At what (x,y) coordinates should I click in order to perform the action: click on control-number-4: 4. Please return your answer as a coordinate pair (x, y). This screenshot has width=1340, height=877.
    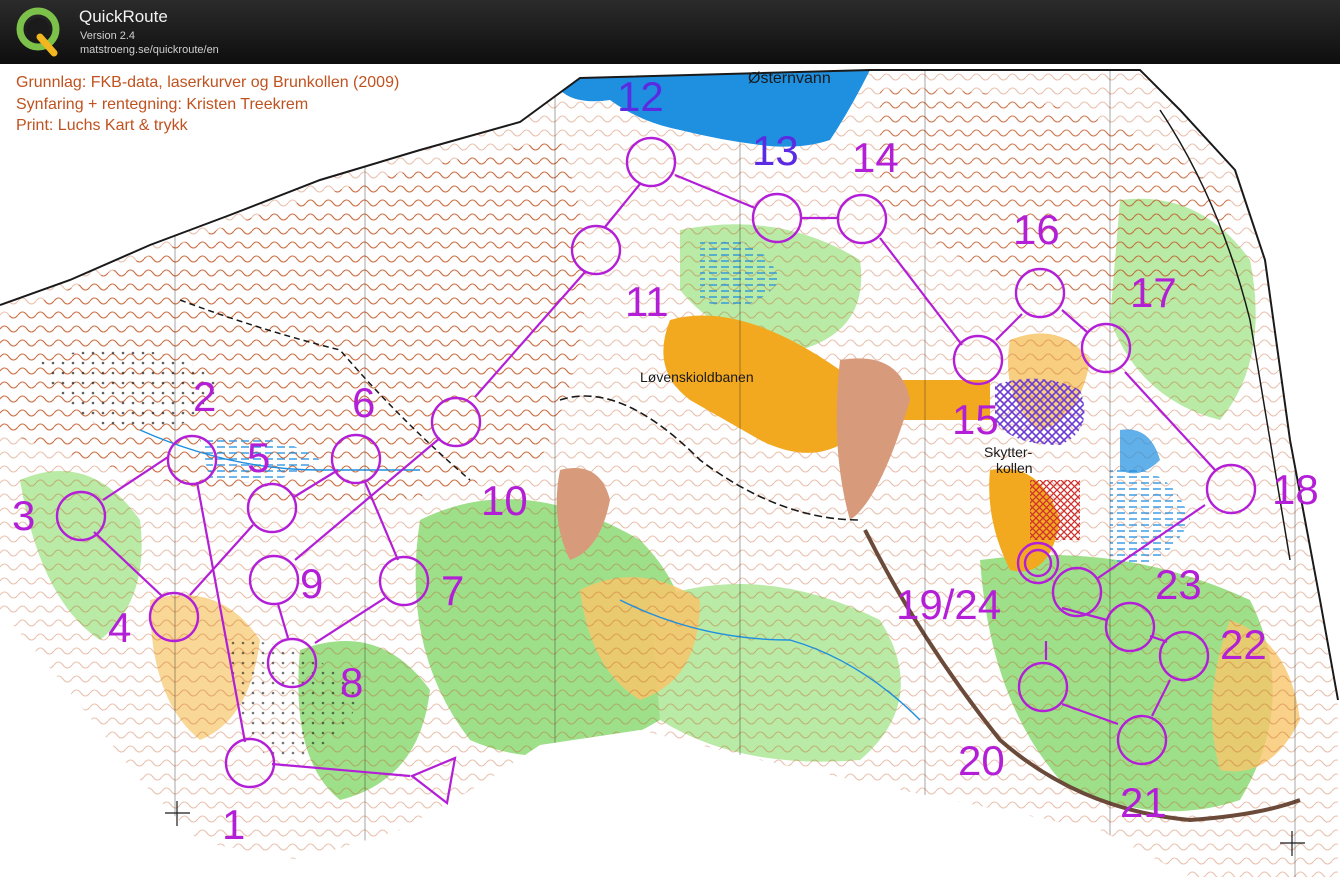
    Looking at the image, I should click on (120, 627).